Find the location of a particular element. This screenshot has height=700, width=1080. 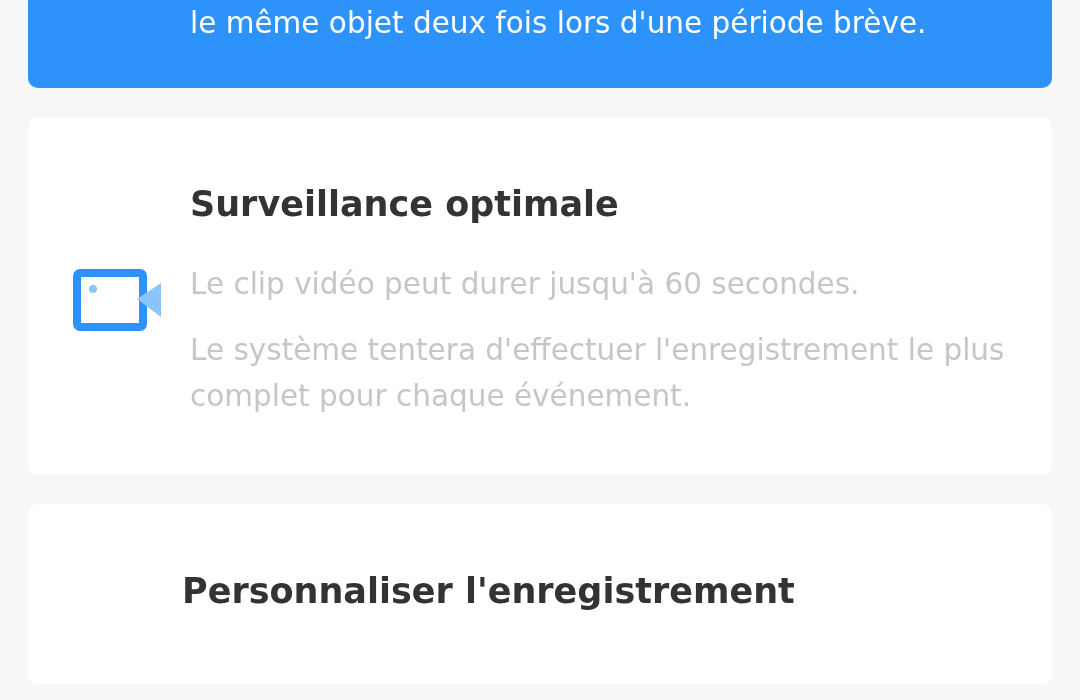

option-description: Le système tentera d'effectuer l'enregistrement le plus complet pour chaque événement. is located at coordinates (598, 373).